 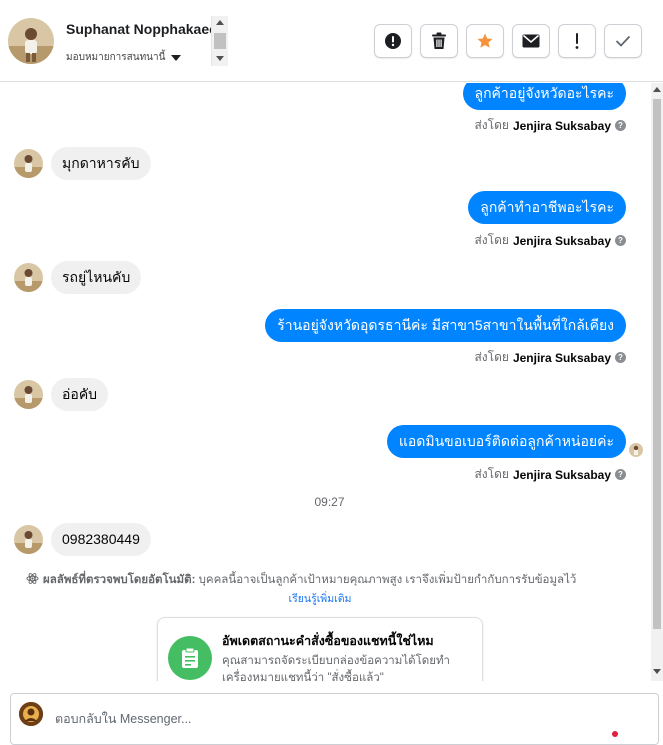 I want to click on order-receipt-icon, so click(x=190, y=658).